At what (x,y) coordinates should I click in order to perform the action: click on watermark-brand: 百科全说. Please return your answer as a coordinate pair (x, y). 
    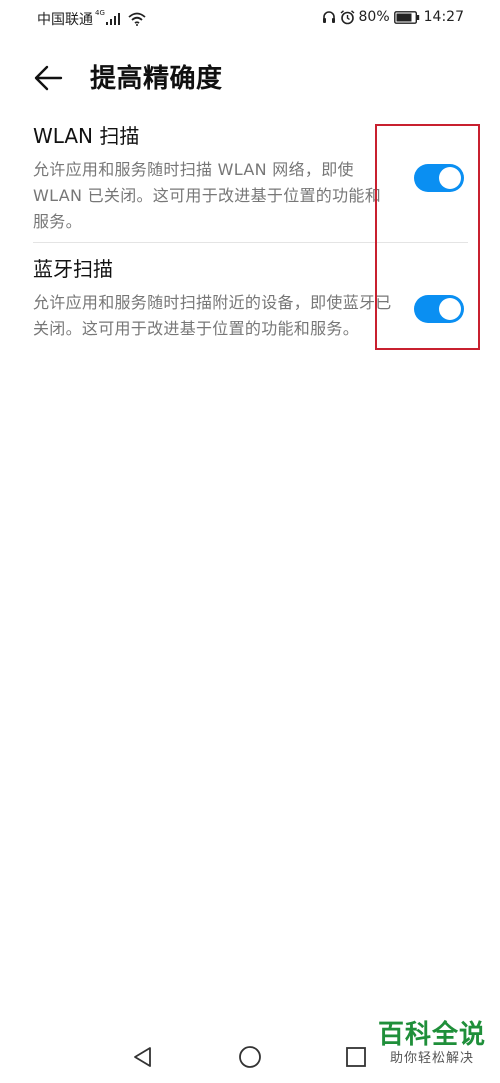
    Looking at the image, I should click on (431, 1035).